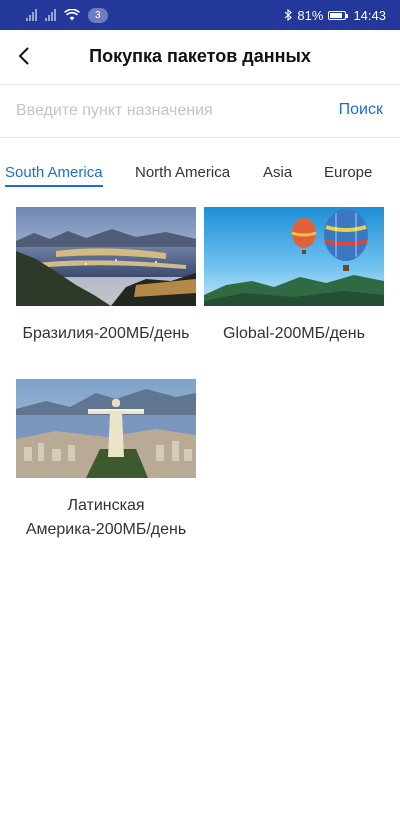 Image resolution: width=400 pixels, height=830 pixels. What do you see at coordinates (361, 110) in the screenshot?
I see `search-button: Поиск` at bounding box center [361, 110].